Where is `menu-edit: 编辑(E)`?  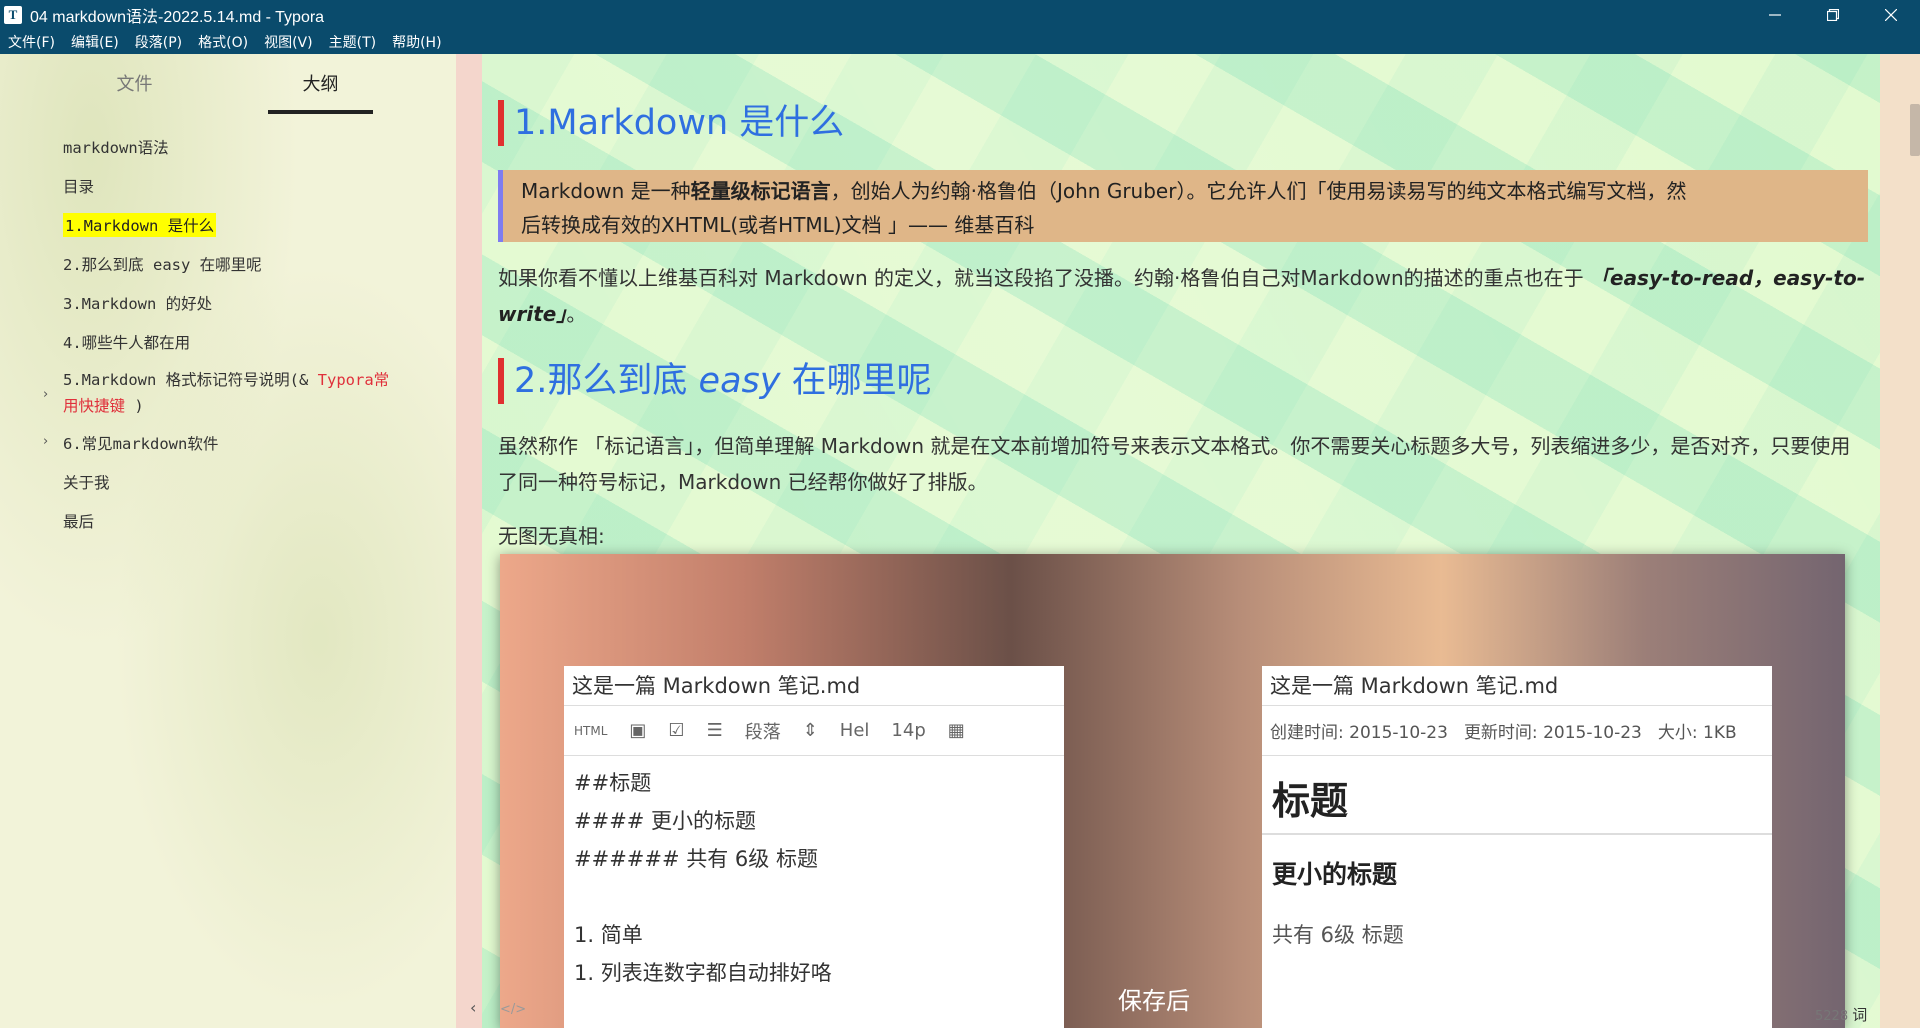 menu-edit: 编辑(E) is located at coordinates (95, 42).